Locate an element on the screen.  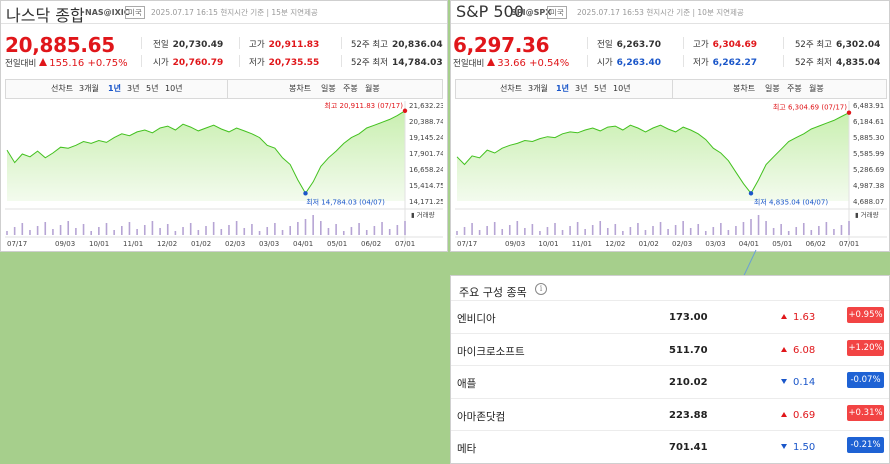
stat-open: 시가 20,760.79 is located at coordinates (188, 63).